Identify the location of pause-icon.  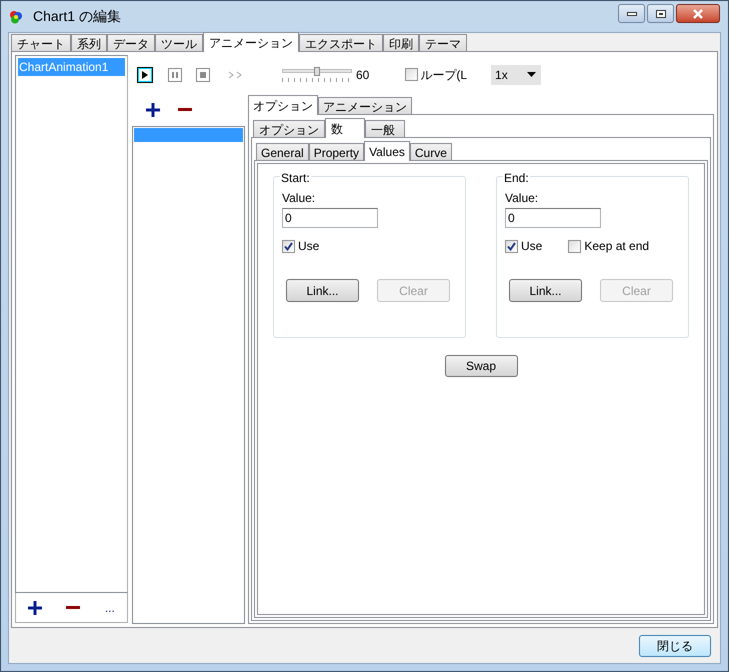
(175, 75).